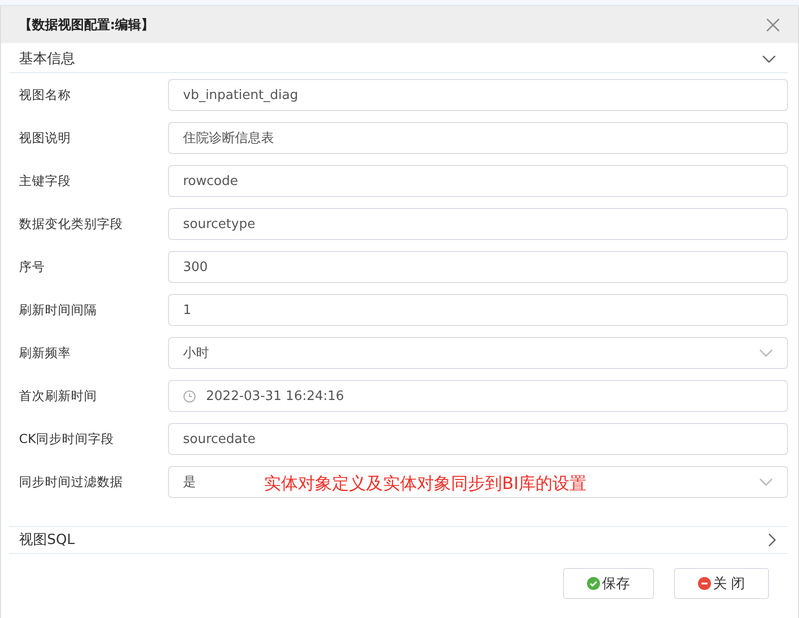 The height and width of the screenshot is (618, 799). Describe the element at coordinates (58, 396) in the screenshot. I see `field-label: 首次刷新时间` at that location.